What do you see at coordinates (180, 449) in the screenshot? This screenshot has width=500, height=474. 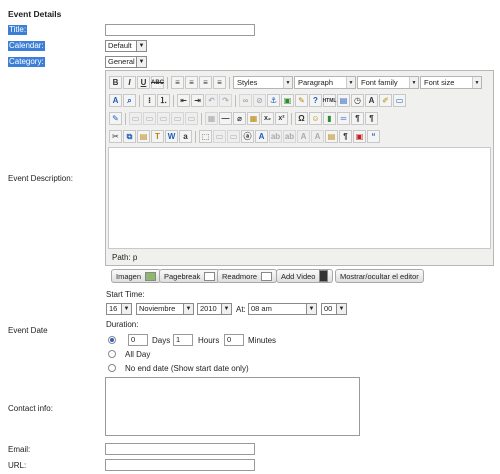 I see `email-input` at bounding box center [180, 449].